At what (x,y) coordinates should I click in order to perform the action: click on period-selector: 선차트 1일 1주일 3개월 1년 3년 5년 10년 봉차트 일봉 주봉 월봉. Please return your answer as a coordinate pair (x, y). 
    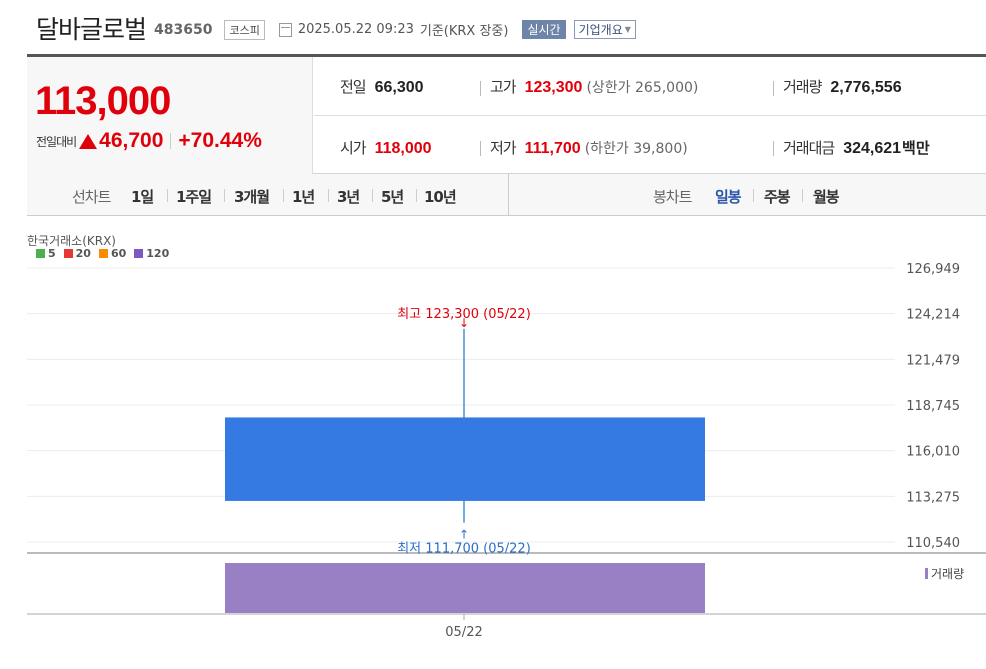
    Looking at the image, I should click on (506, 195).